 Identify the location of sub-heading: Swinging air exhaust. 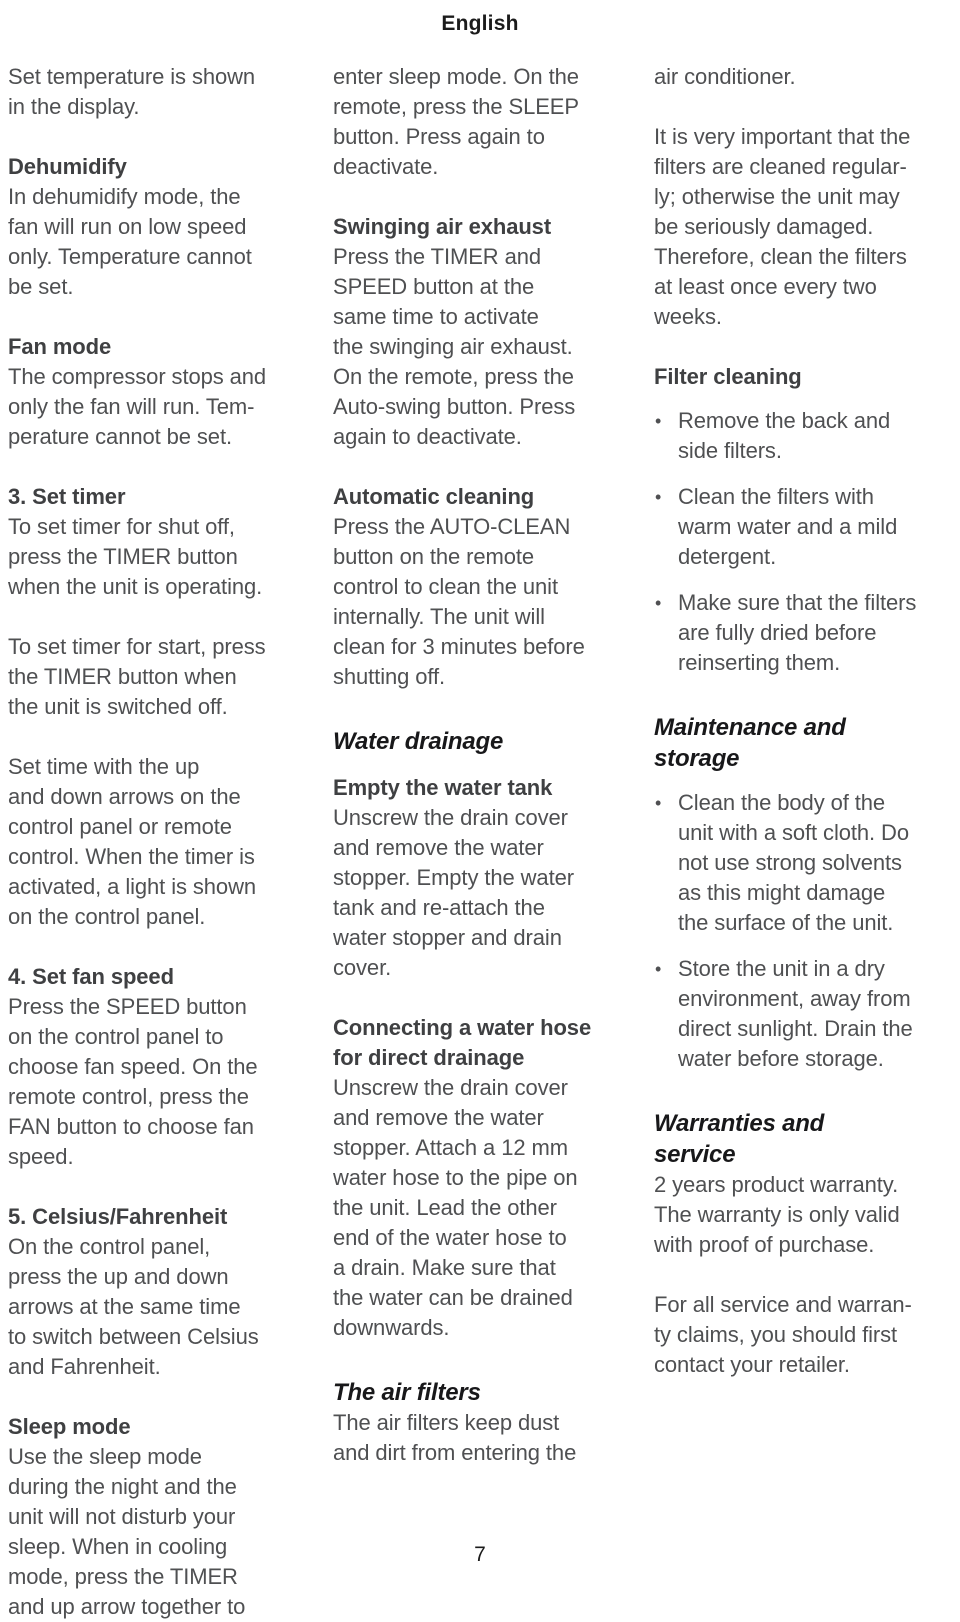
(442, 226).